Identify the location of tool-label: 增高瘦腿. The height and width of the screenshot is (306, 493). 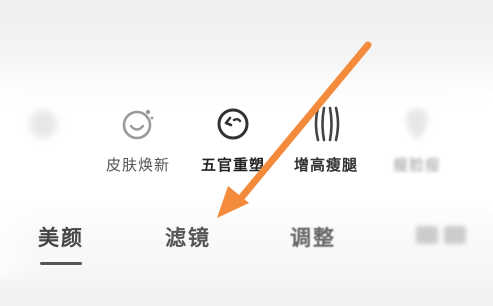
(325, 165).